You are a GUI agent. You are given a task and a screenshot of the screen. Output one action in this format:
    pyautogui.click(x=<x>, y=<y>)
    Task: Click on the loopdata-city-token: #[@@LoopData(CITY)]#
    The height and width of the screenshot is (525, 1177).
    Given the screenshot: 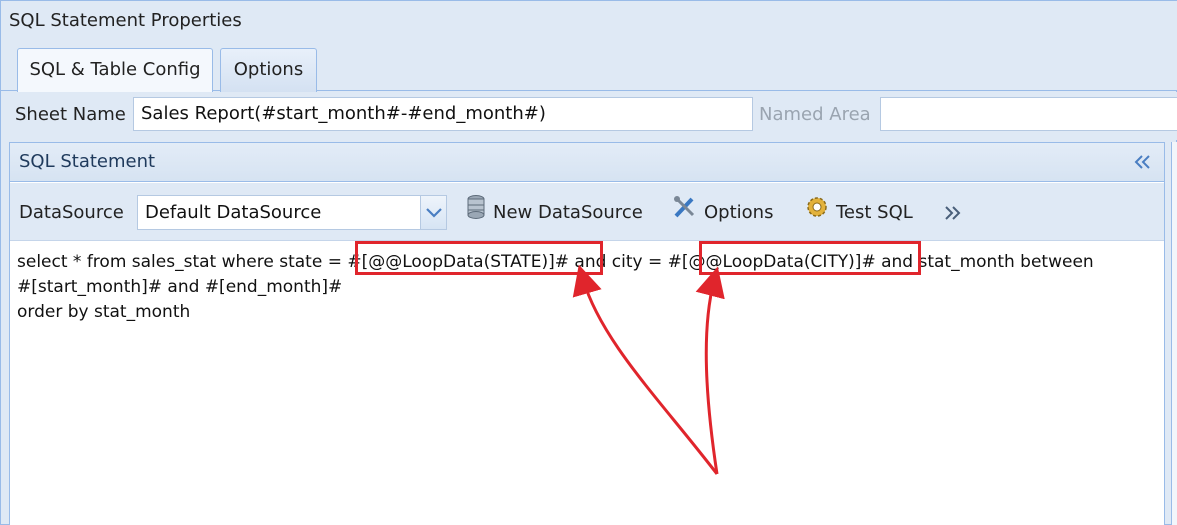 What is the action you would take?
    pyautogui.click(x=771, y=262)
    